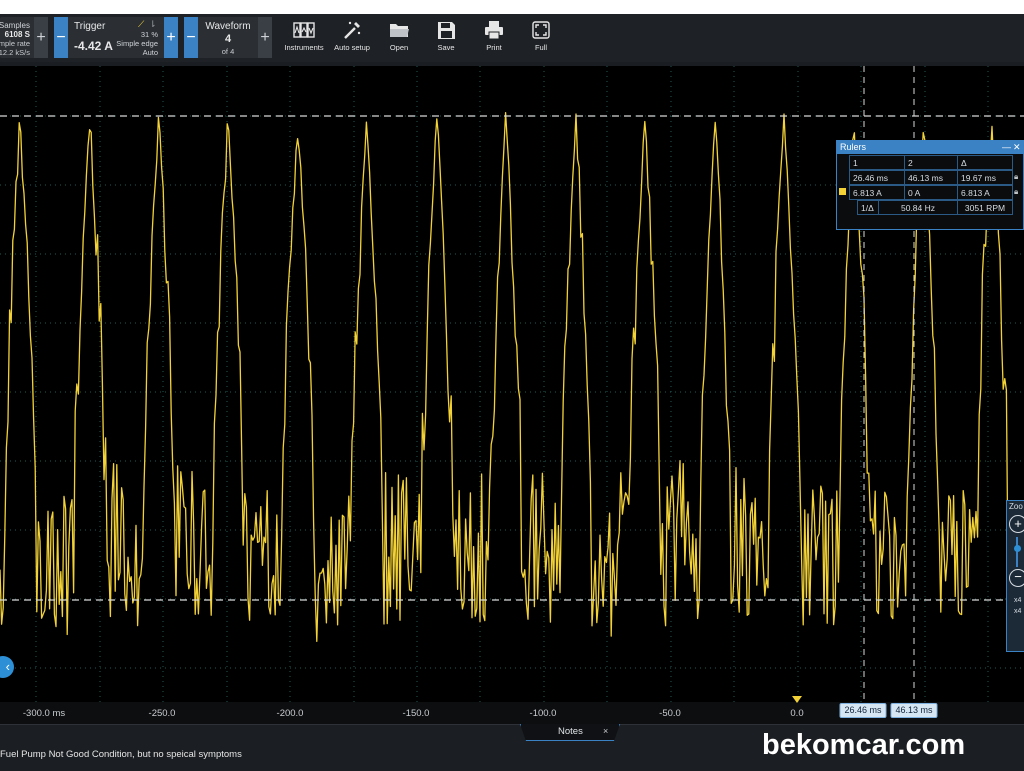  What do you see at coordinates (842, 191) in the screenshot?
I see `channel-a-swatch` at bounding box center [842, 191].